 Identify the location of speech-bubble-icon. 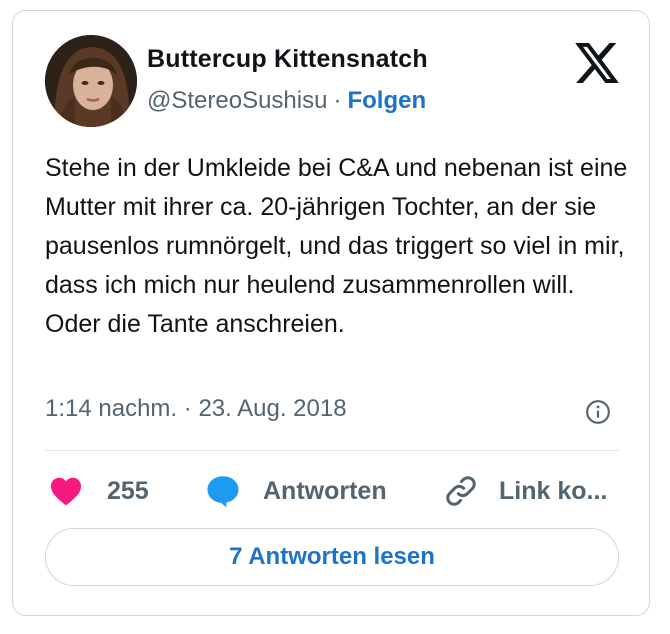
(223, 492).